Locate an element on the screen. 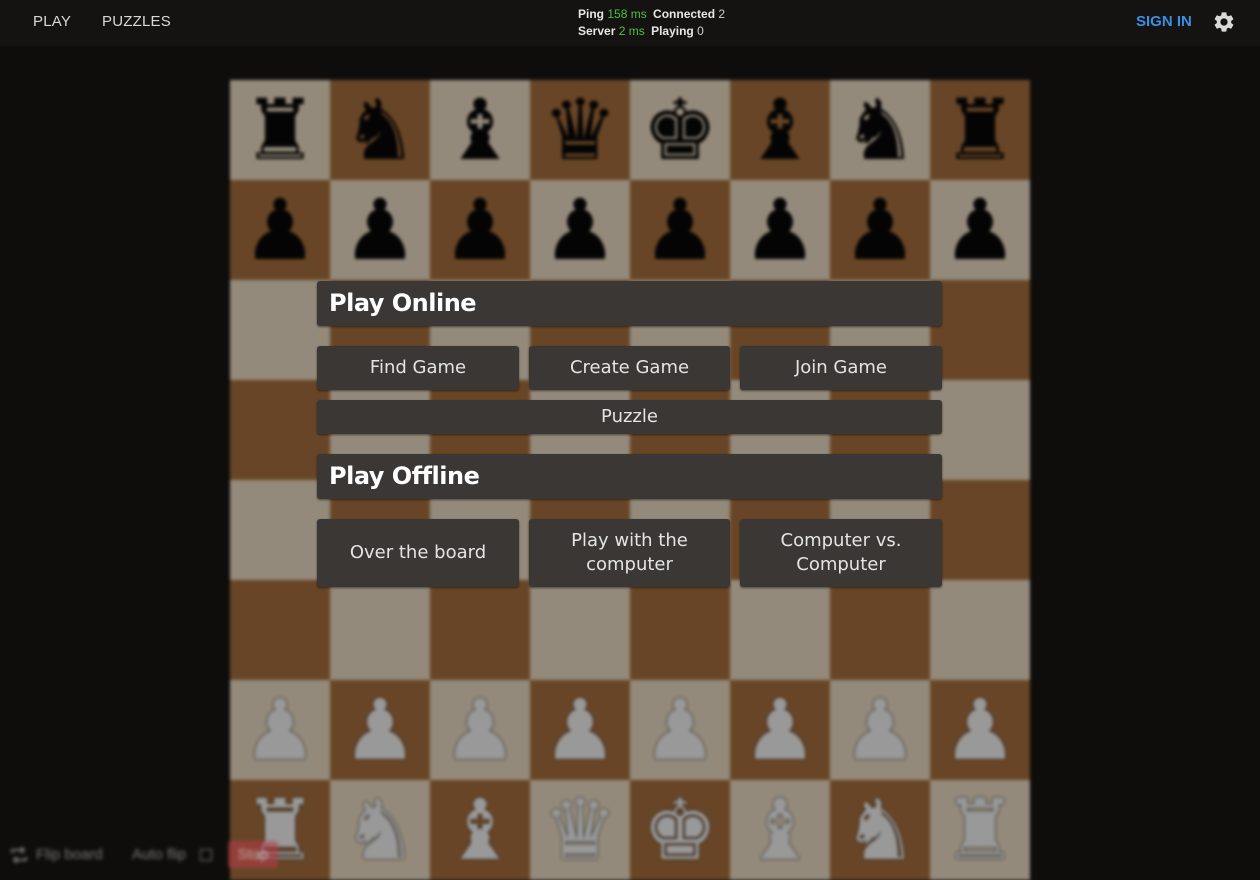 Image resolution: width=1260 pixels, height=880 pixels. gear-icon is located at coordinates (1224, 22).